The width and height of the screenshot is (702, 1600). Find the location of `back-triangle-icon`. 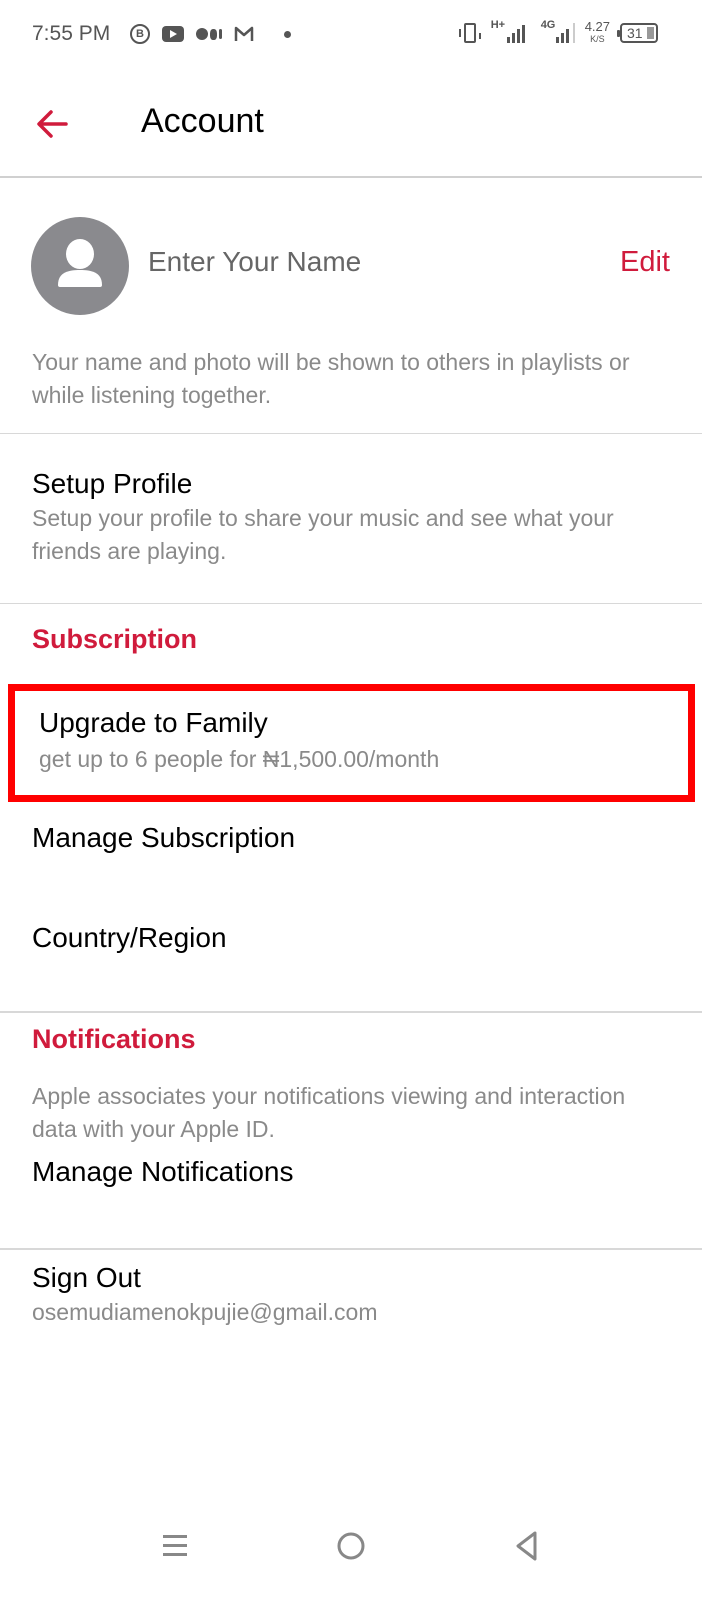

back-triangle-icon is located at coordinates (526, 1546).